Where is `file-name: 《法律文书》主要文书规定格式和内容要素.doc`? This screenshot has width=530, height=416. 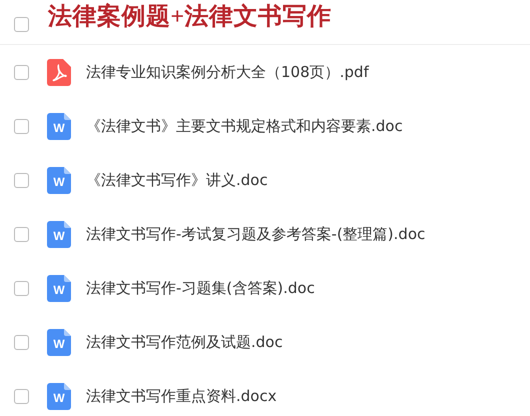
file-name: 《法律文书》主要文书规定格式和内容要素.doc is located at coordinates (244, 126).